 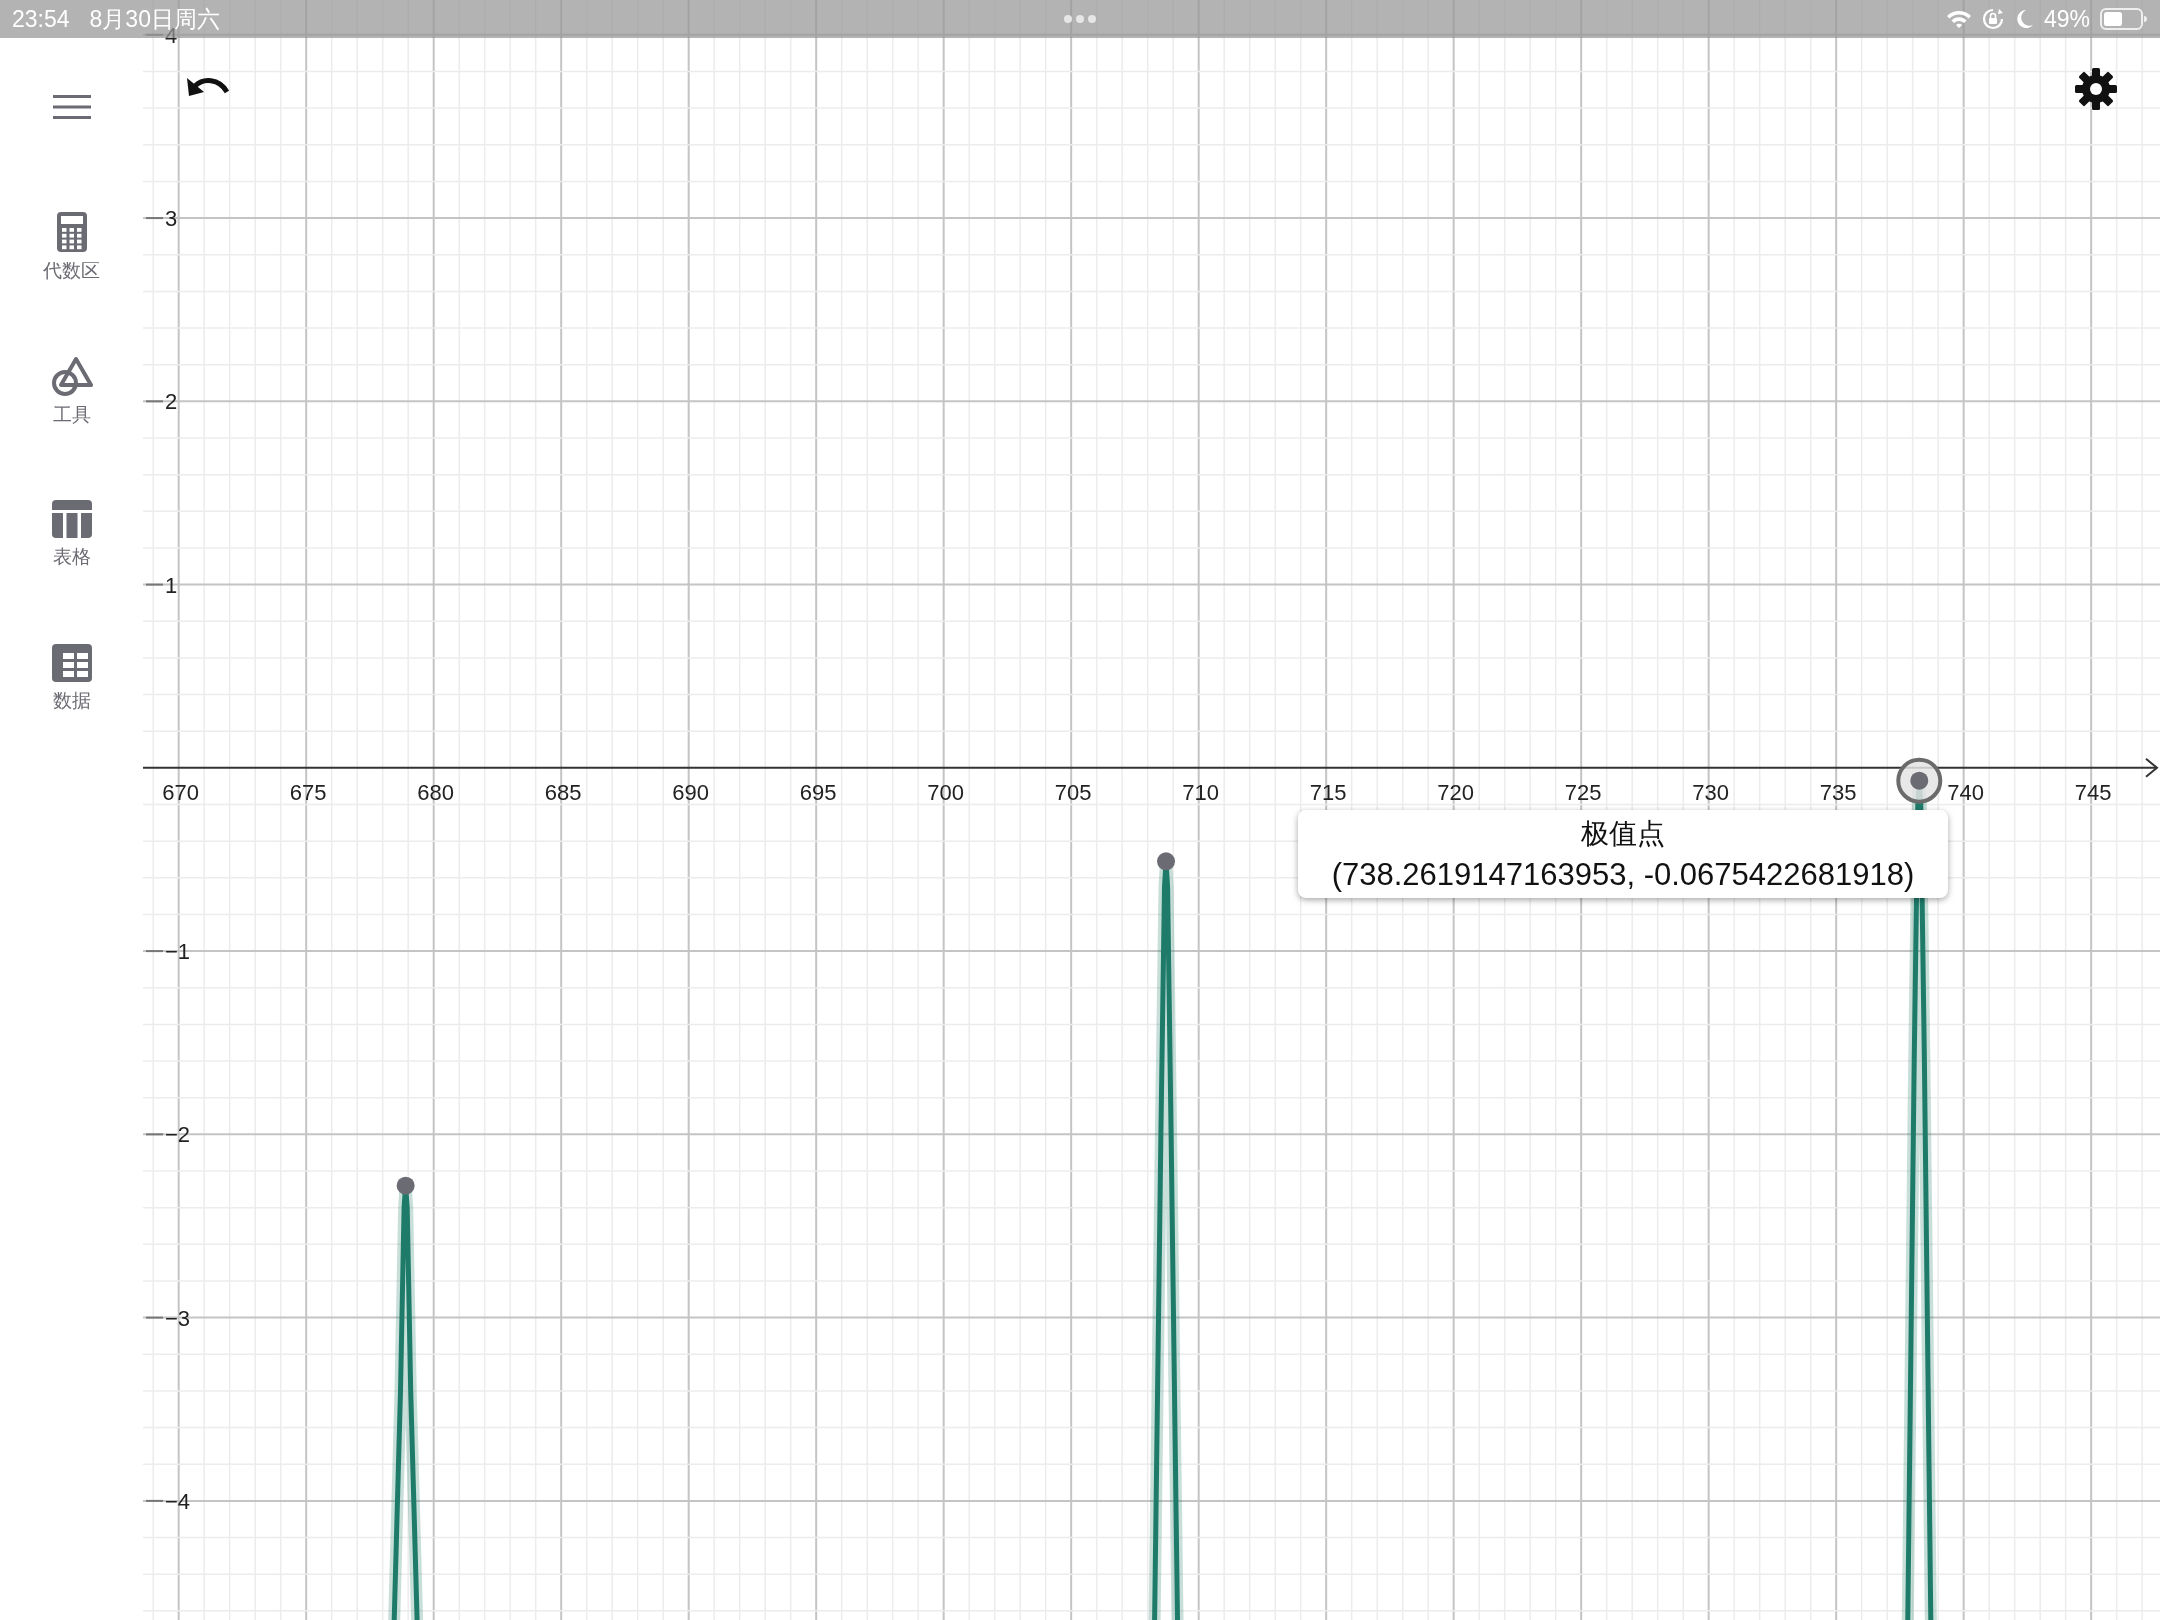 I want to click on axis-label: 680, so click(x=436, y=792).